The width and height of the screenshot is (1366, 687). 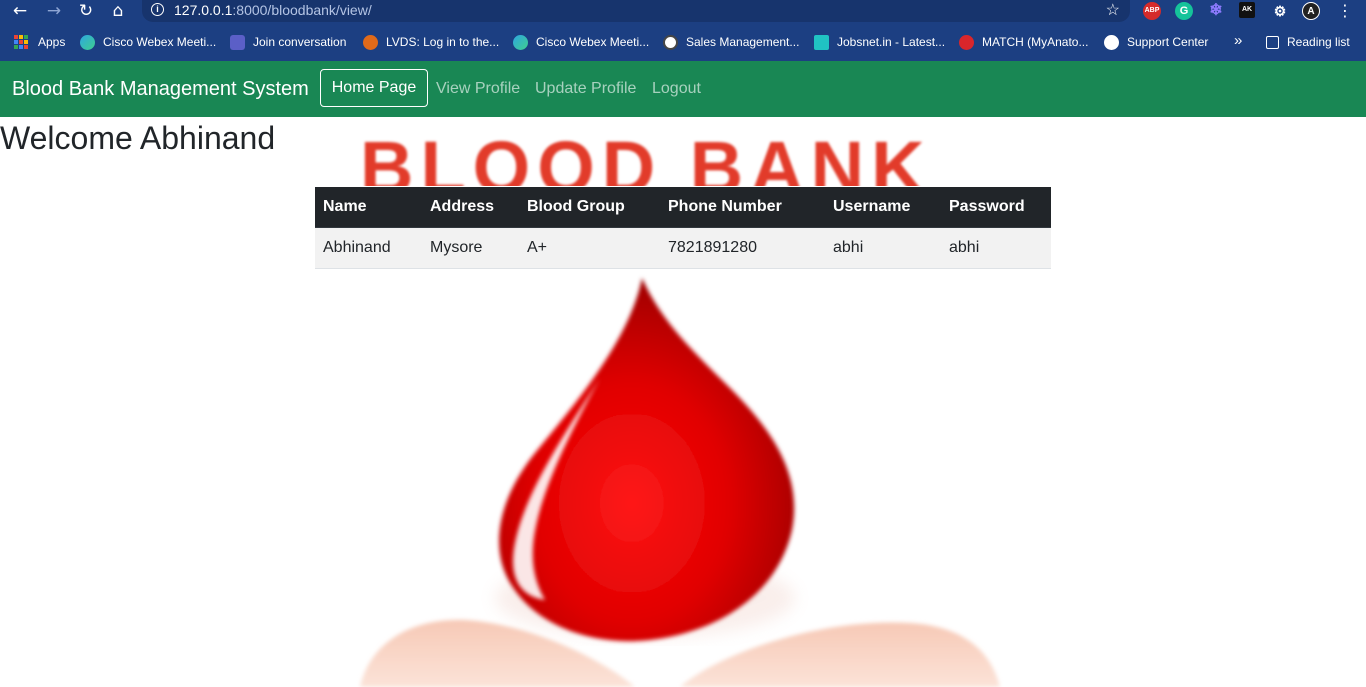 What do you see at coordinates (478, 89) in the screenshot?
I see `nav-view-profile: View Profile` at bounding box center [478, 89].